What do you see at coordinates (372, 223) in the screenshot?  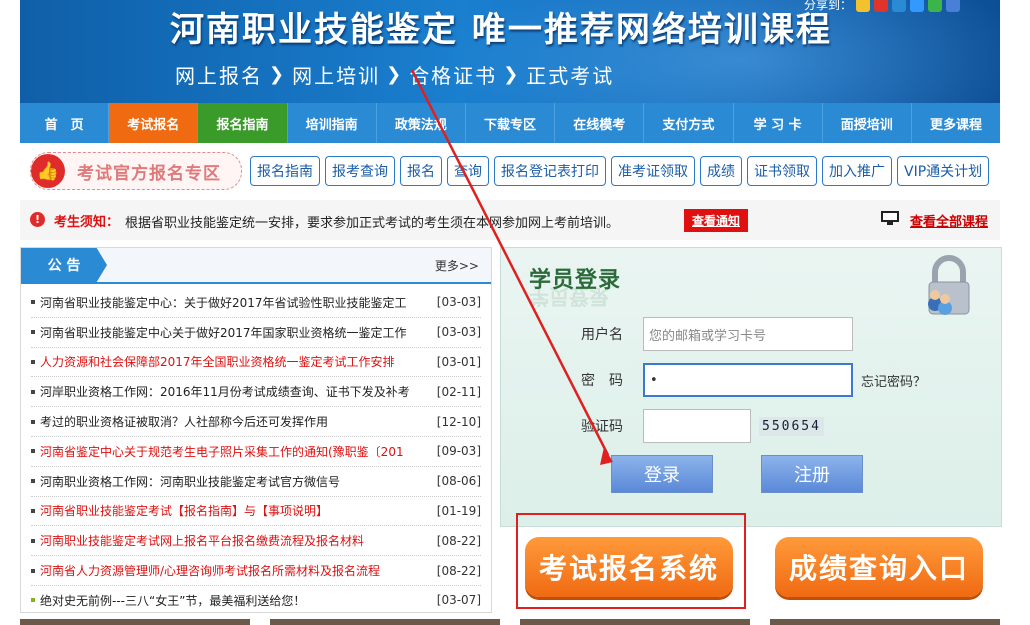 I see `notice-text: 根据省职业技能鉴定统一安排，要求参加正式考试的考生须在本网参加网上考前培训。` at bounding box center [372, 223].